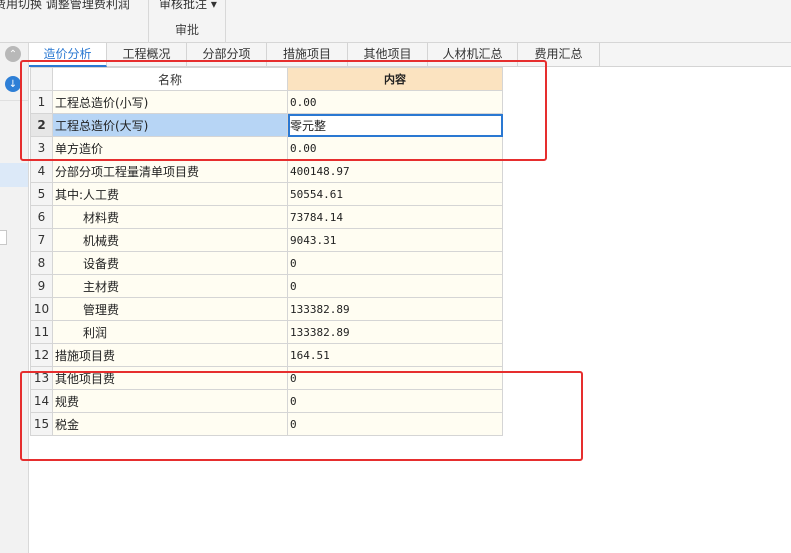  I want to click on table-row: 3 单方造价 0.00, so click(266, 148).